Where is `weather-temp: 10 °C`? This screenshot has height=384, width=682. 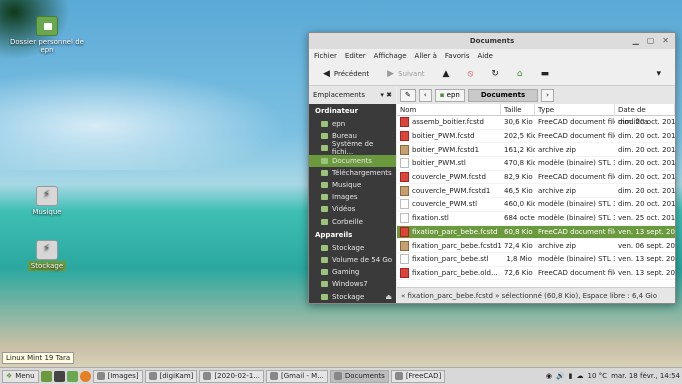 weather-temp: 10 °C is located at coordinates (598, 376).